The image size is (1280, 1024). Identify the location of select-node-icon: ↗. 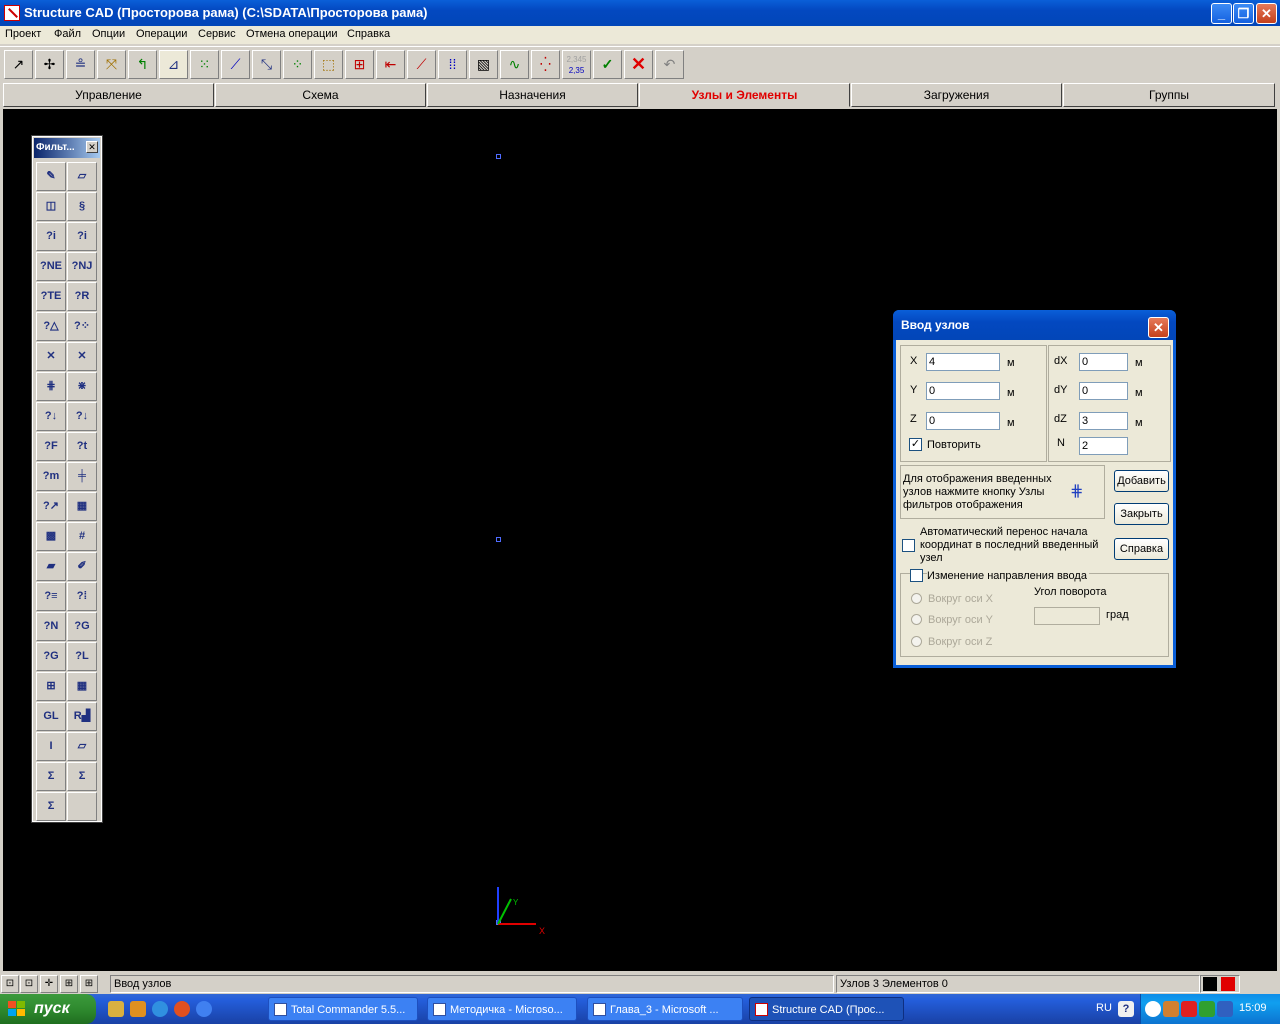
(18, 64).